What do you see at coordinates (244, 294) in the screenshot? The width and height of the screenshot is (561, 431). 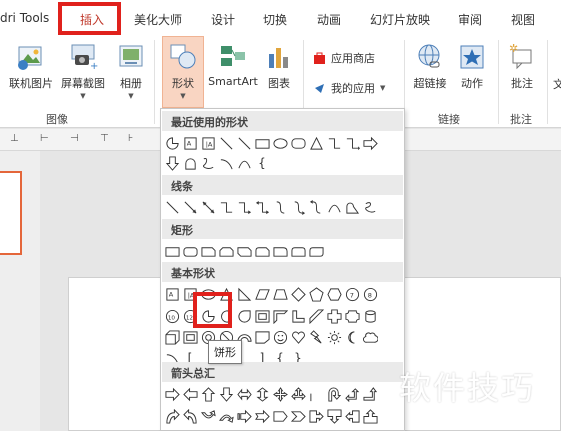 I see `right-triangle-shape-icon` at bounding box center [244, 294].